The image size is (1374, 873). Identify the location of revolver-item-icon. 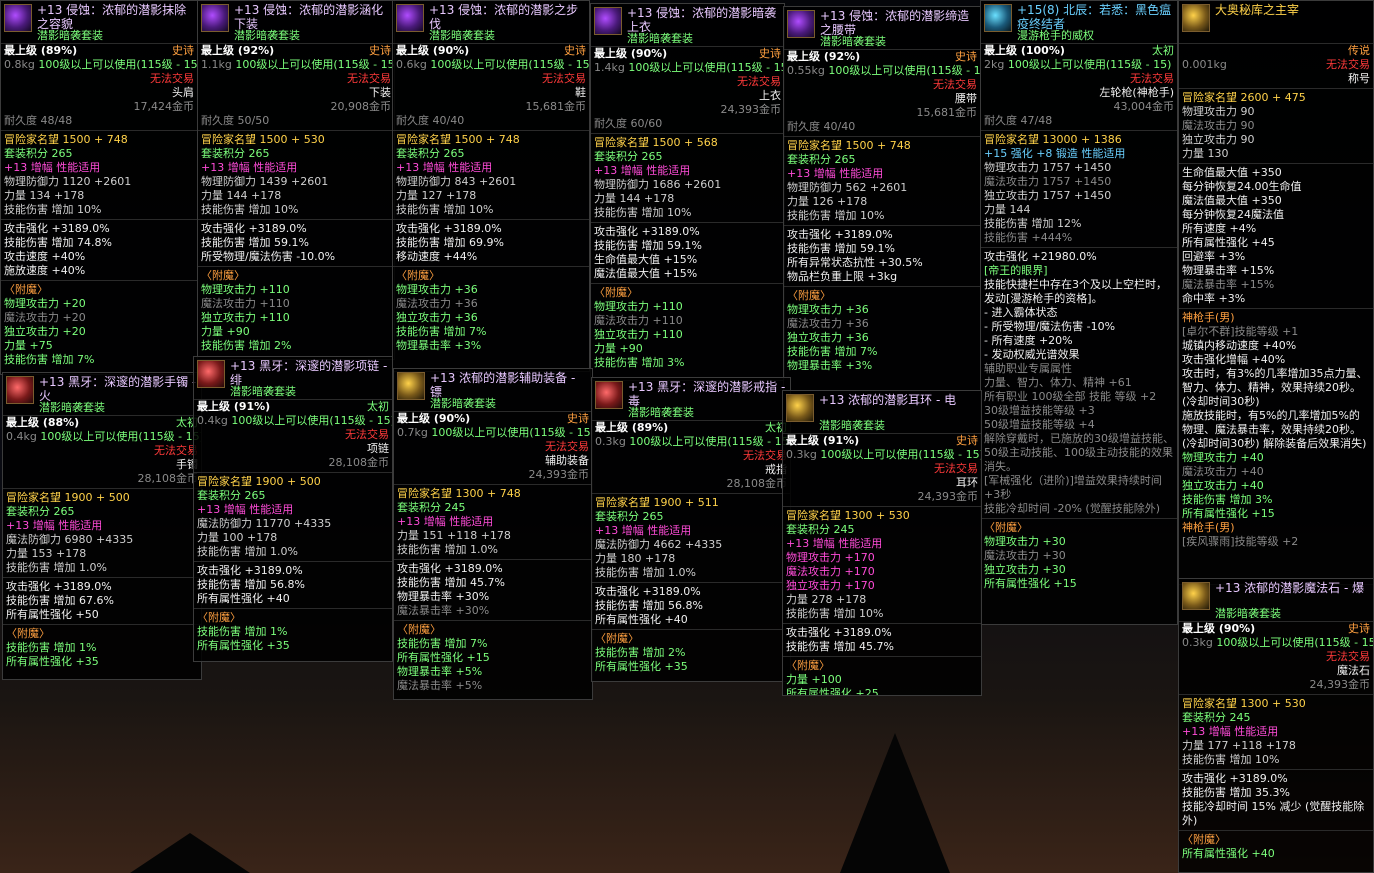
(998, 18).